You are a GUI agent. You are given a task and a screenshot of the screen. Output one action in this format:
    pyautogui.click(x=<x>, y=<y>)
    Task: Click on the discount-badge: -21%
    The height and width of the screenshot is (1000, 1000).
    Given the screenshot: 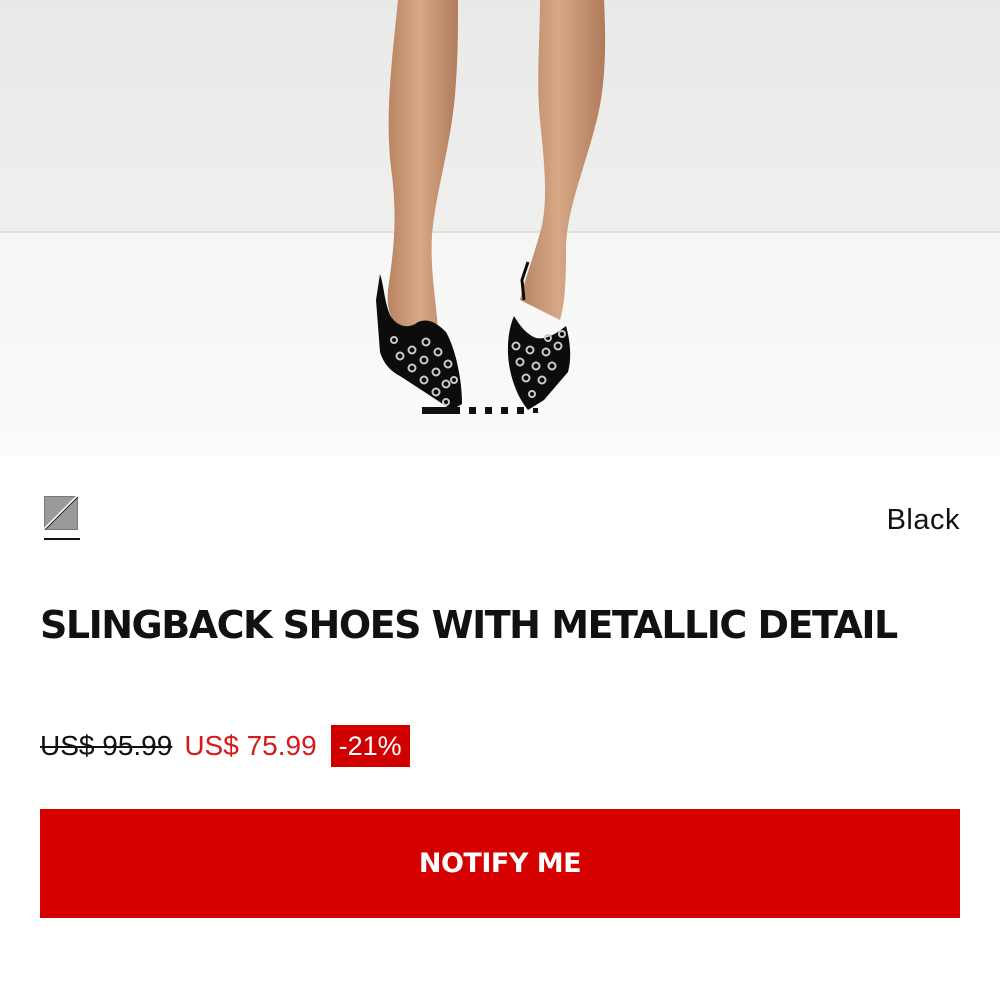 What is the action you would take?
    pyautogui.click(x=370, y=746)
    